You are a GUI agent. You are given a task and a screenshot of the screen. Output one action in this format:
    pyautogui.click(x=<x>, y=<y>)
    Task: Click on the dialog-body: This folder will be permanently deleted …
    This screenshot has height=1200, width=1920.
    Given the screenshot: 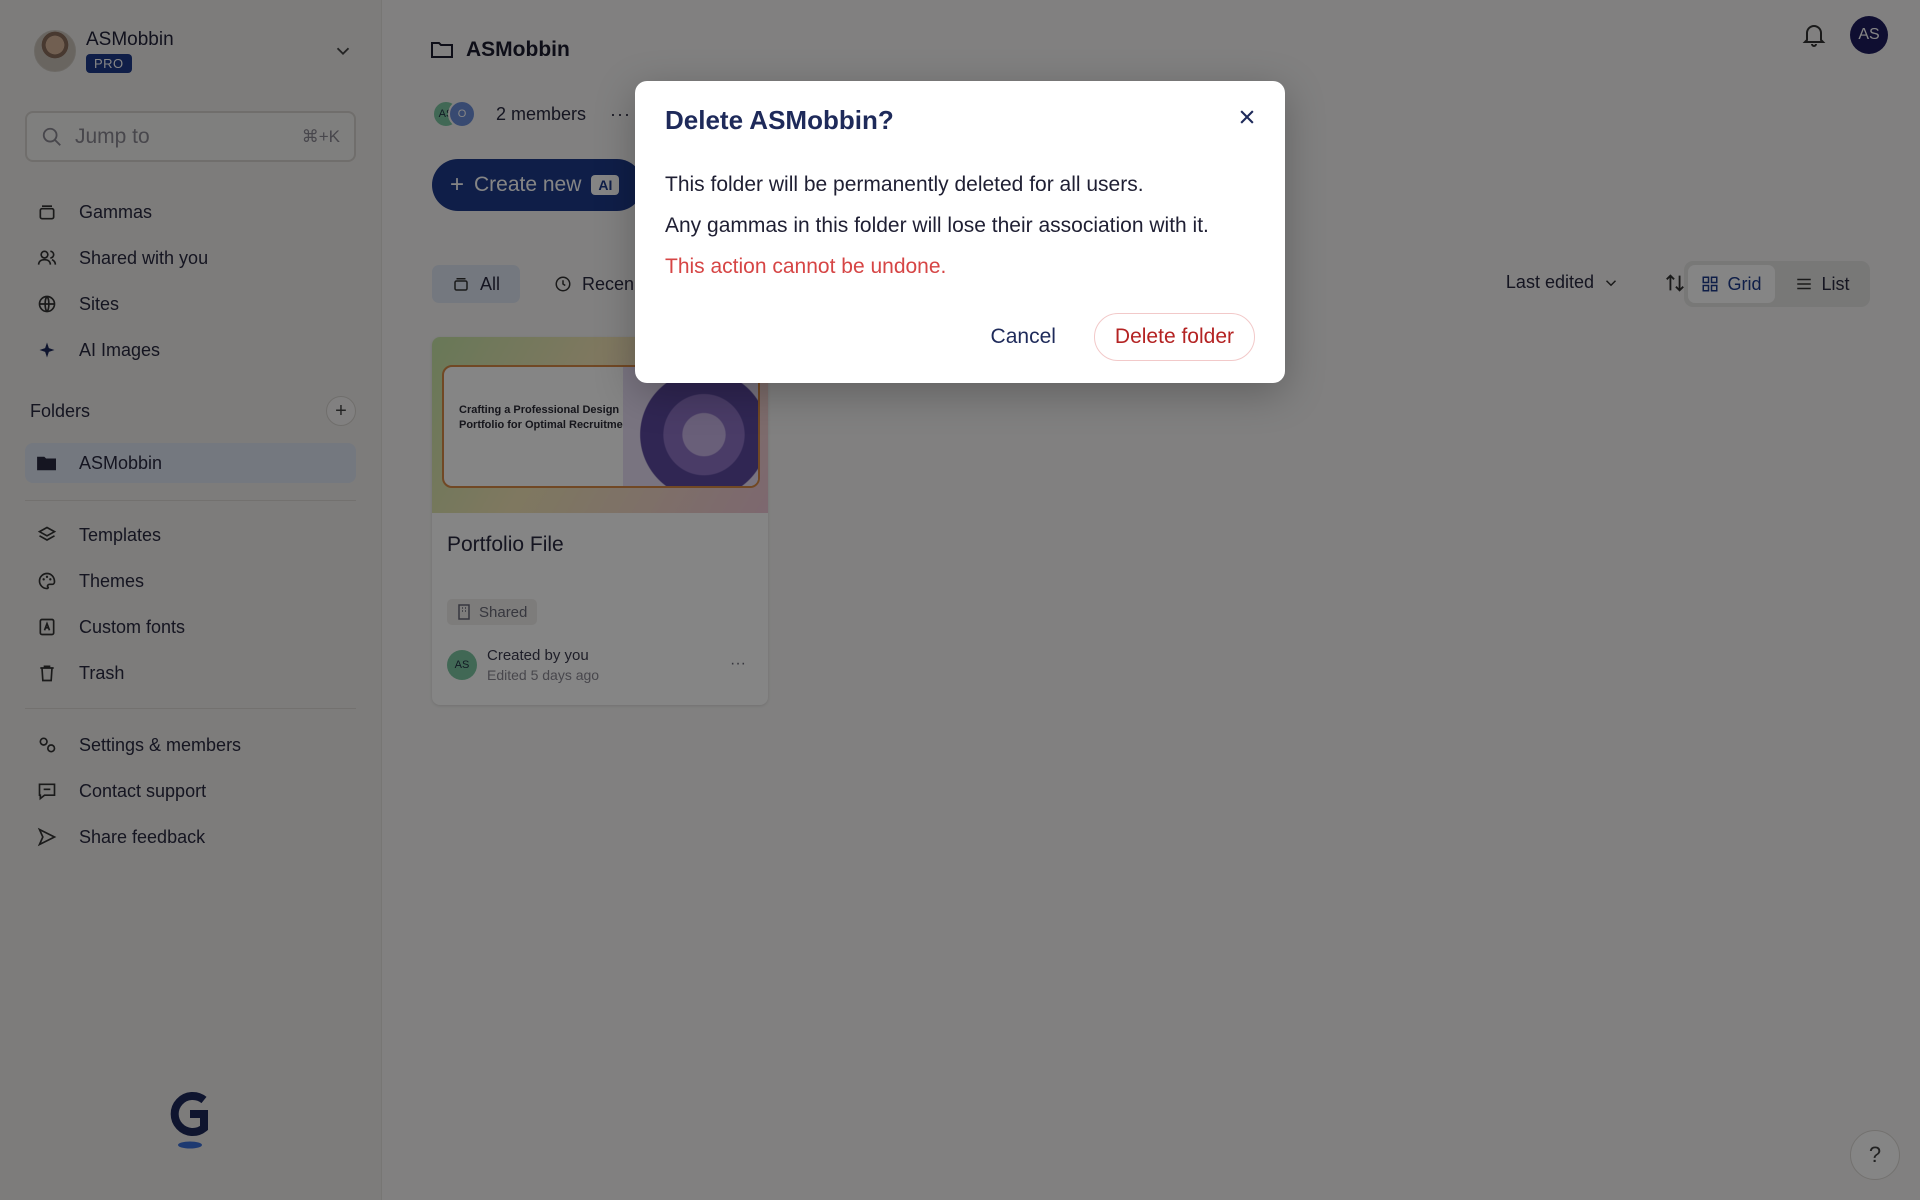 What is the action you would take?
    pyautogui.click(x=965, y=232)
    